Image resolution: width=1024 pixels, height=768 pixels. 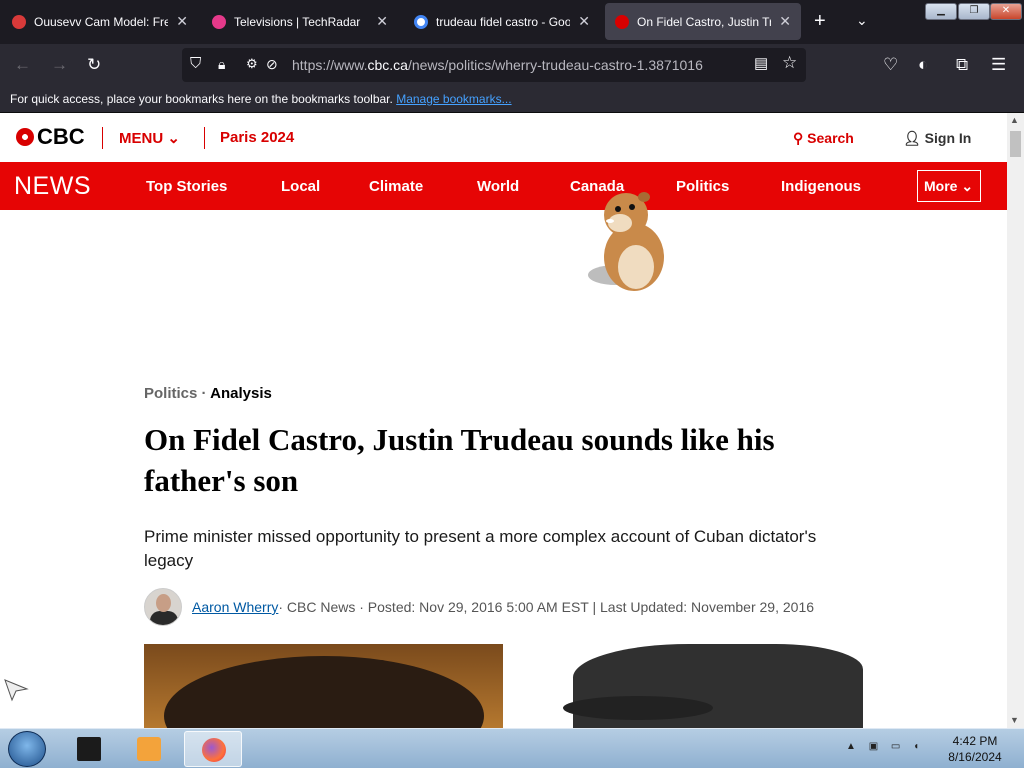 I want to click on article-type: Analysis, so click(x=241, y=393).